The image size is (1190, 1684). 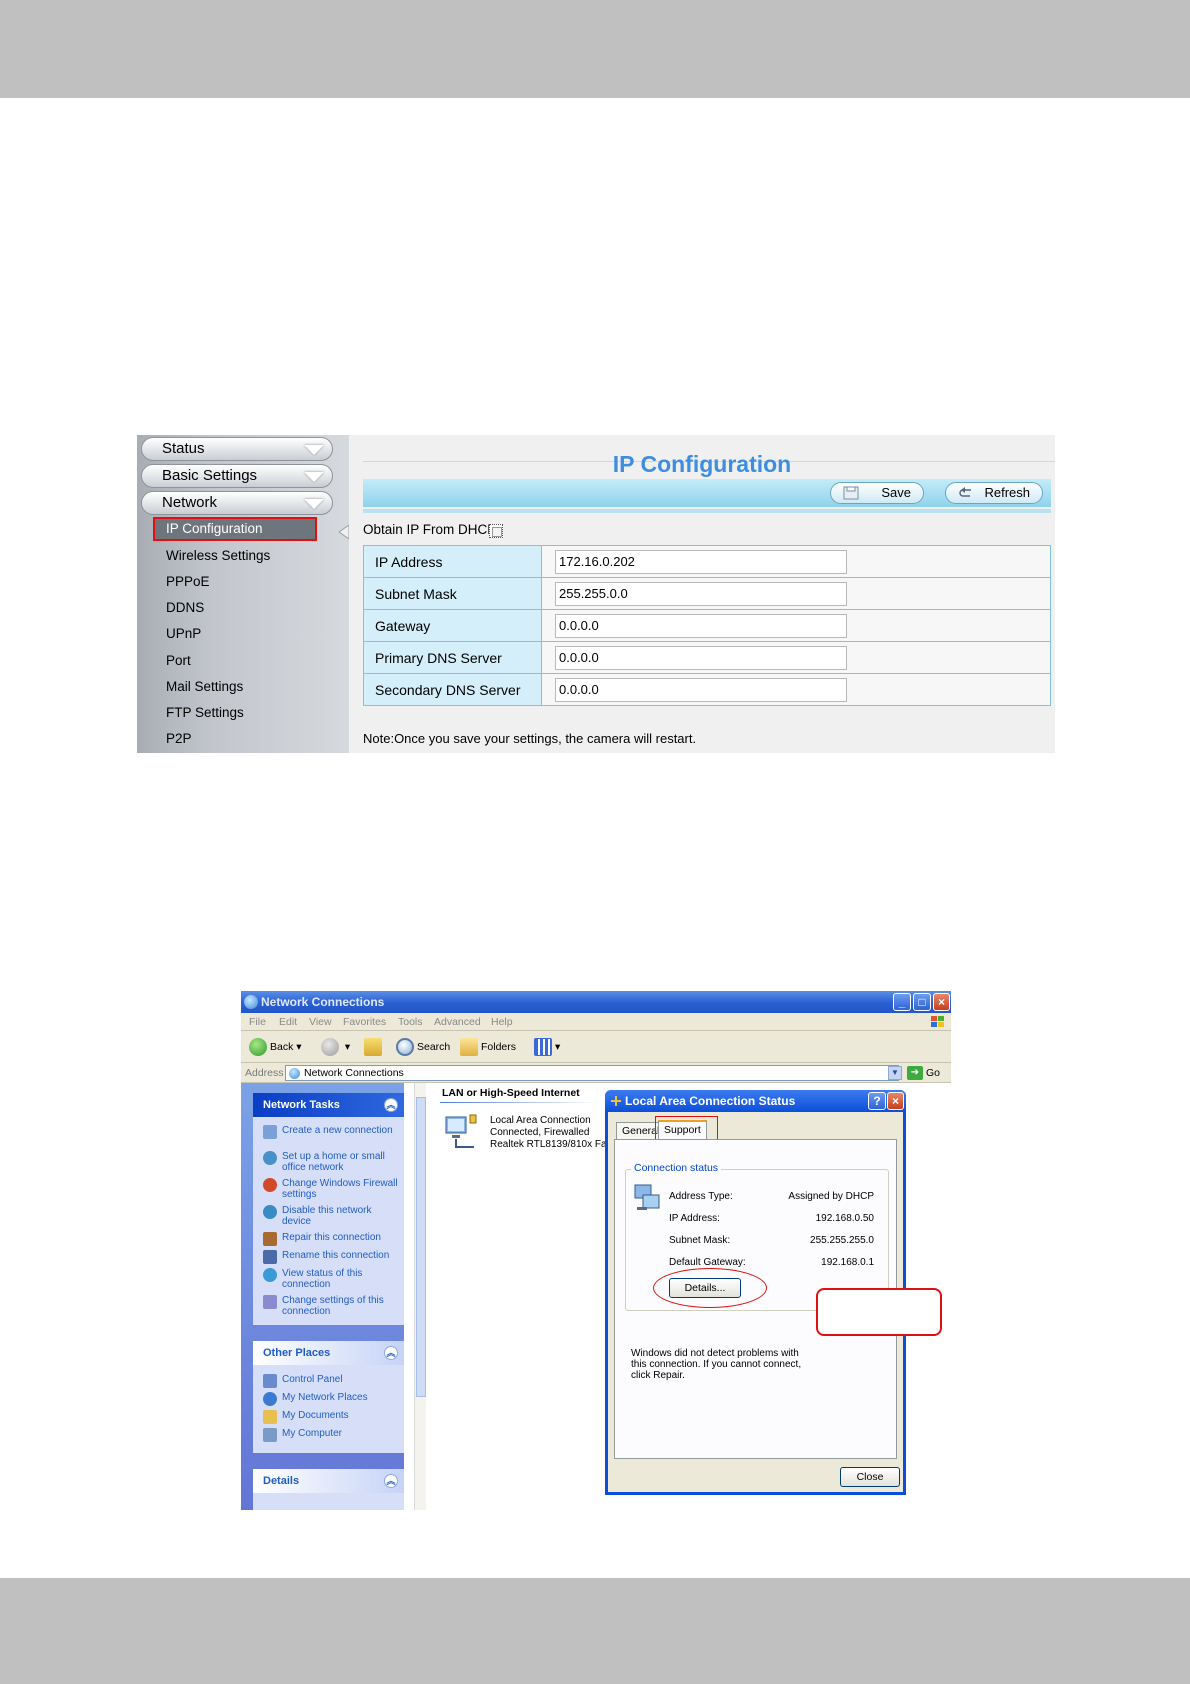 I want to click on menu-status: Status, so click(x=237, y=449).